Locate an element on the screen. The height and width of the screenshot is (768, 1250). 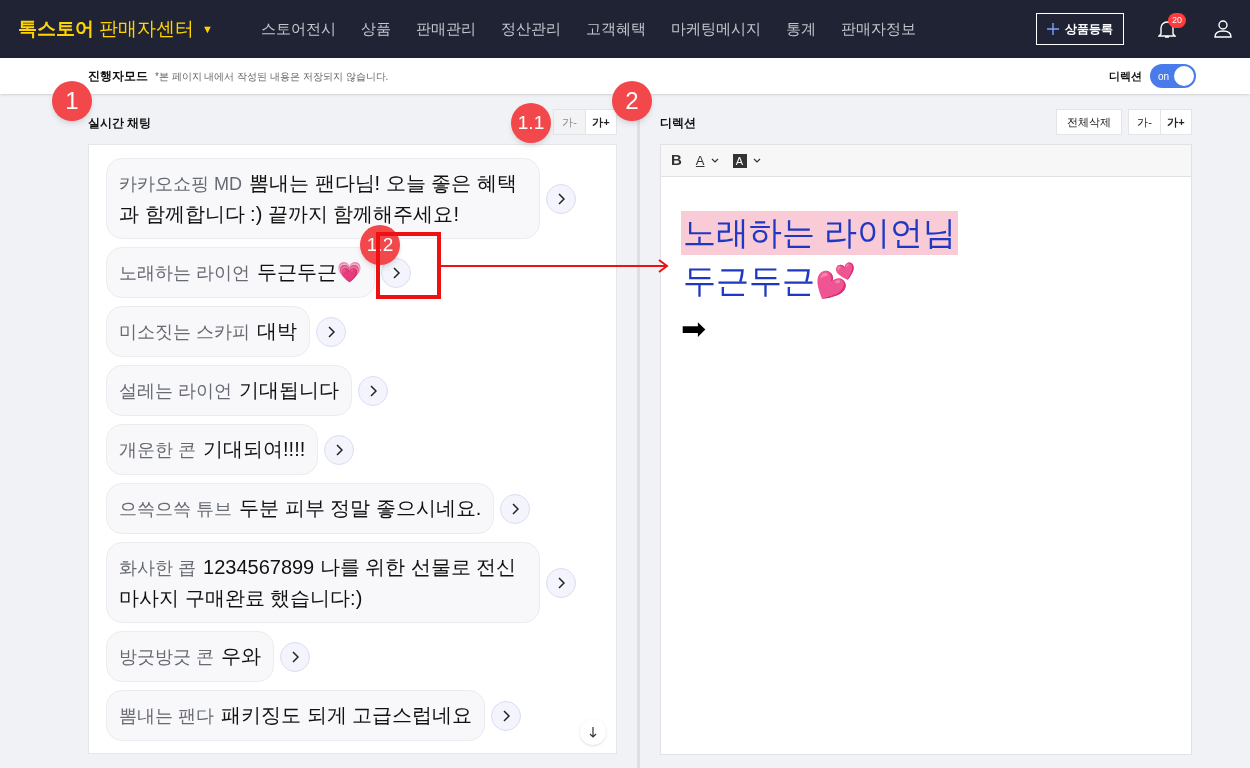
chat-message: 화사한 콥 1234567899 나를 위한 선물로 전신 마사지 구매완료 했습니다:) is located at coordinates (323, 582).